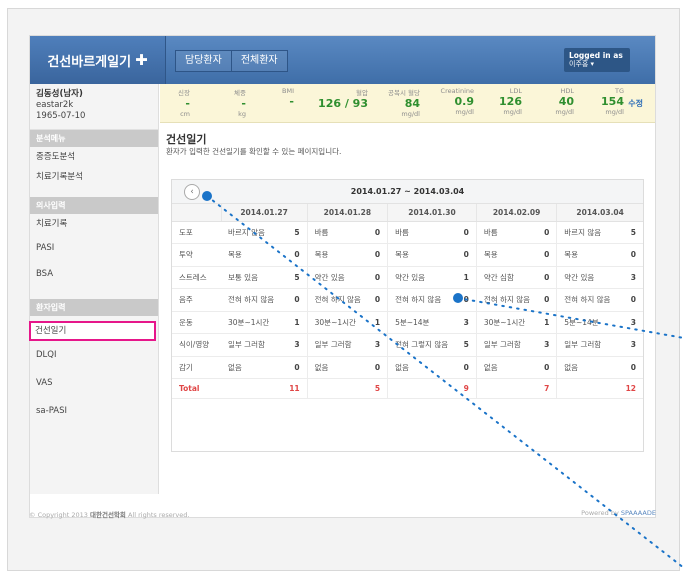 This screenshot has width=687, height=579. I want to click on vital-ldl: LDL 126 mg/dl, so click(502, 101).